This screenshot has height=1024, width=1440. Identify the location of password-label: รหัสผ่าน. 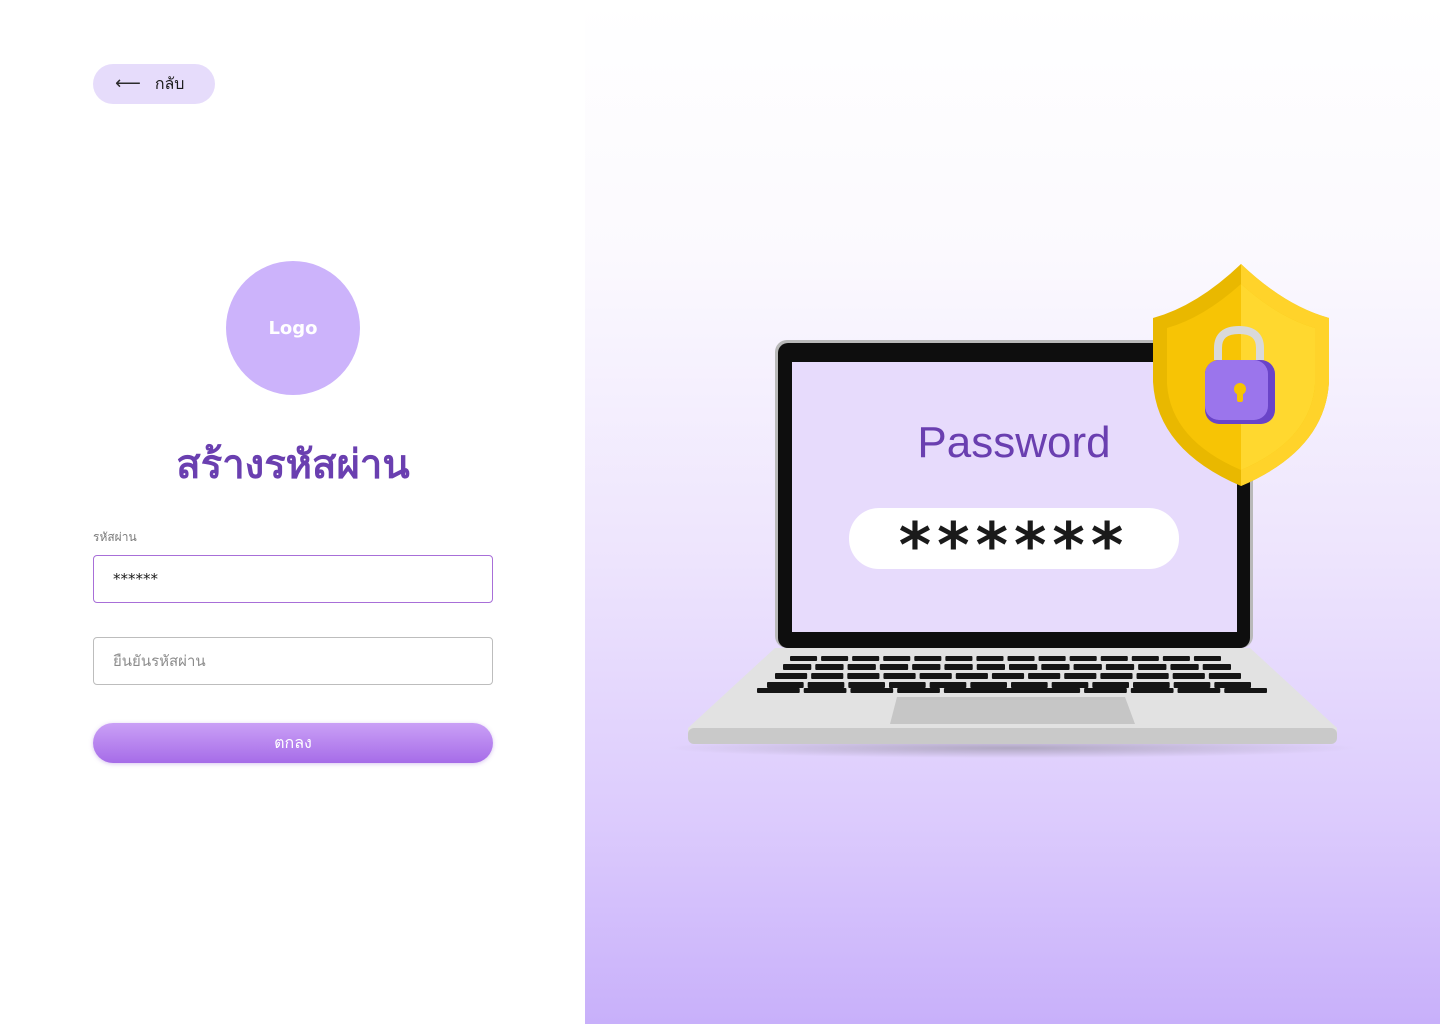
(115, 537).